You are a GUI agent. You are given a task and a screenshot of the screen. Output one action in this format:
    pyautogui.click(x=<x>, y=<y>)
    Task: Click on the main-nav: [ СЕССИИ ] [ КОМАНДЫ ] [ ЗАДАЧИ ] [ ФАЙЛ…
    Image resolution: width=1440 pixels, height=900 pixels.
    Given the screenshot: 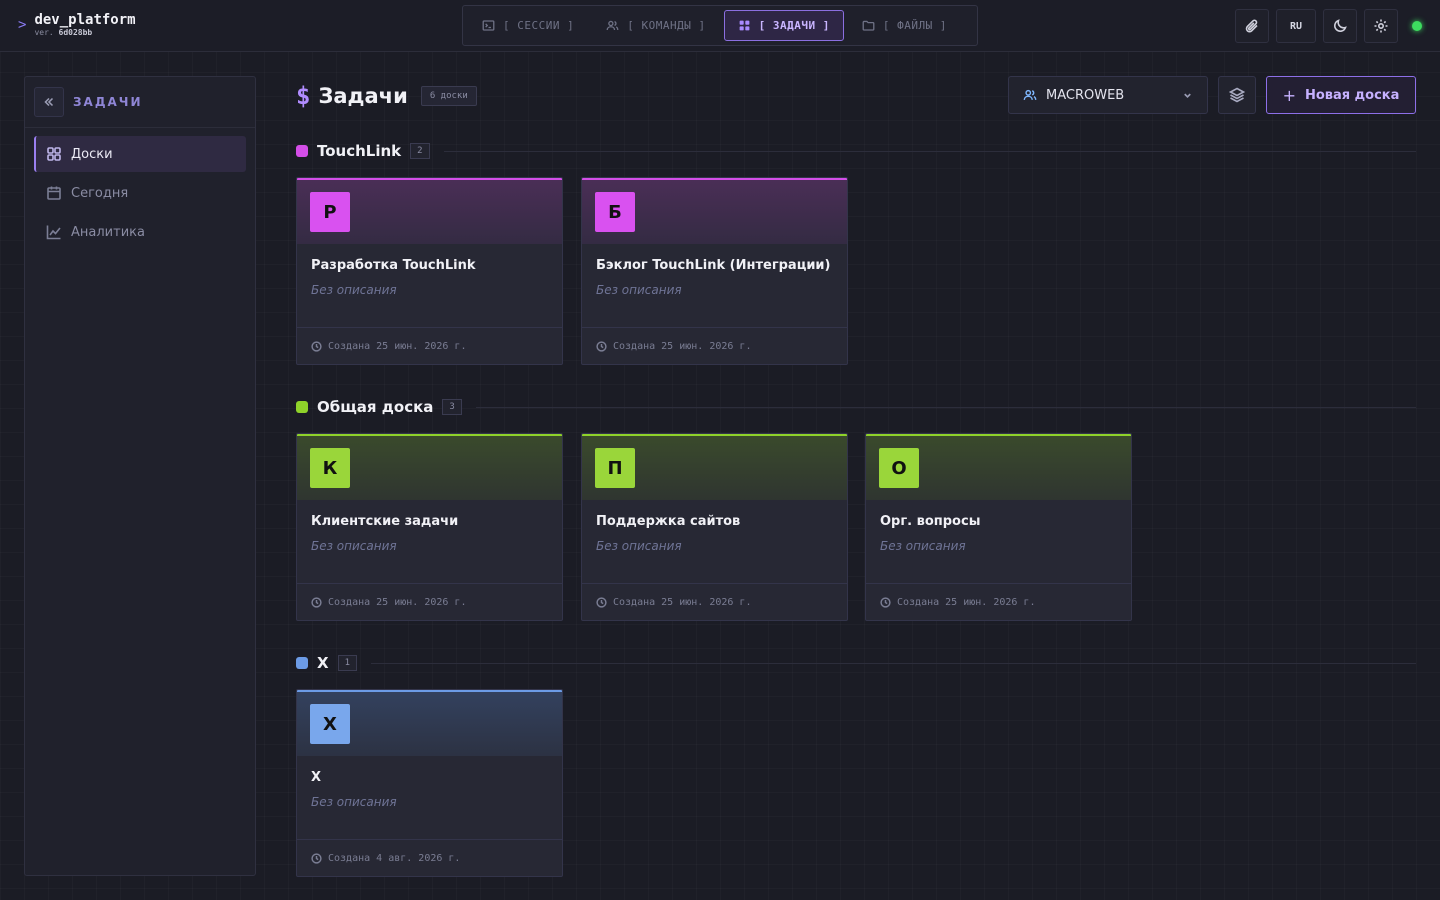 What is the action you would take?
    pyautogui.click(x=720, y=25)
    